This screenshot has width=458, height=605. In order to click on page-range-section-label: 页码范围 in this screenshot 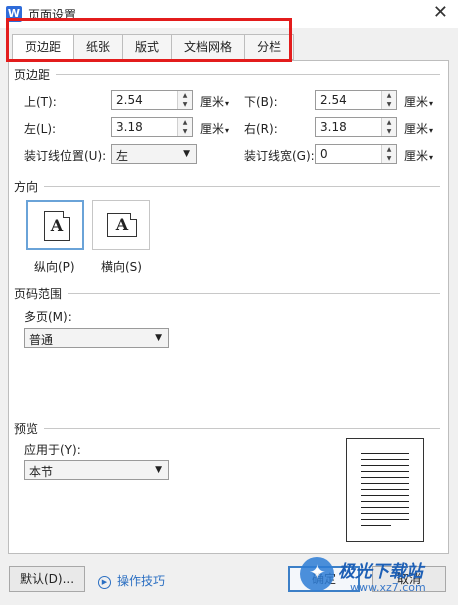, I will do `click(38, 294)`.